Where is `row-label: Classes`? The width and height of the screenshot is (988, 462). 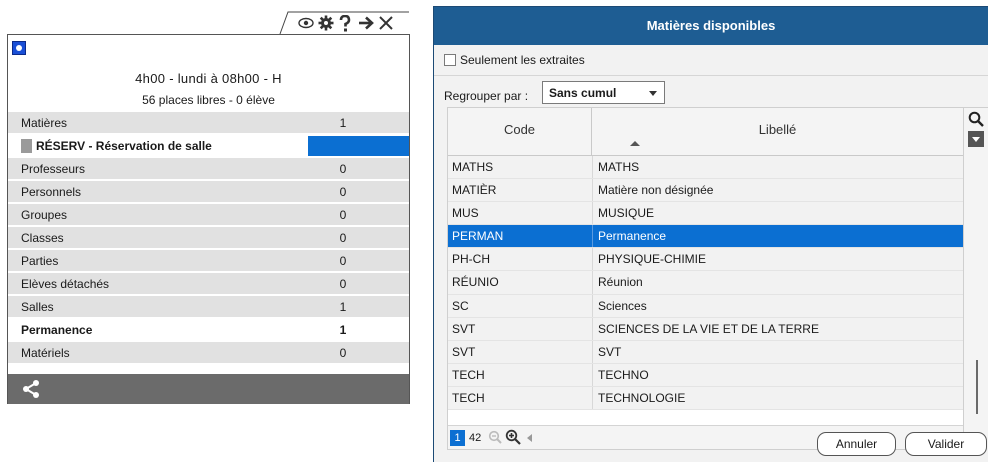
row-label: Classes is located at coordinates (42, 238).